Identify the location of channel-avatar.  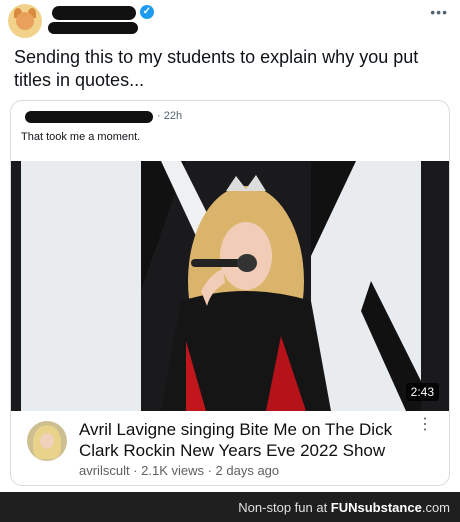
(47, 441).